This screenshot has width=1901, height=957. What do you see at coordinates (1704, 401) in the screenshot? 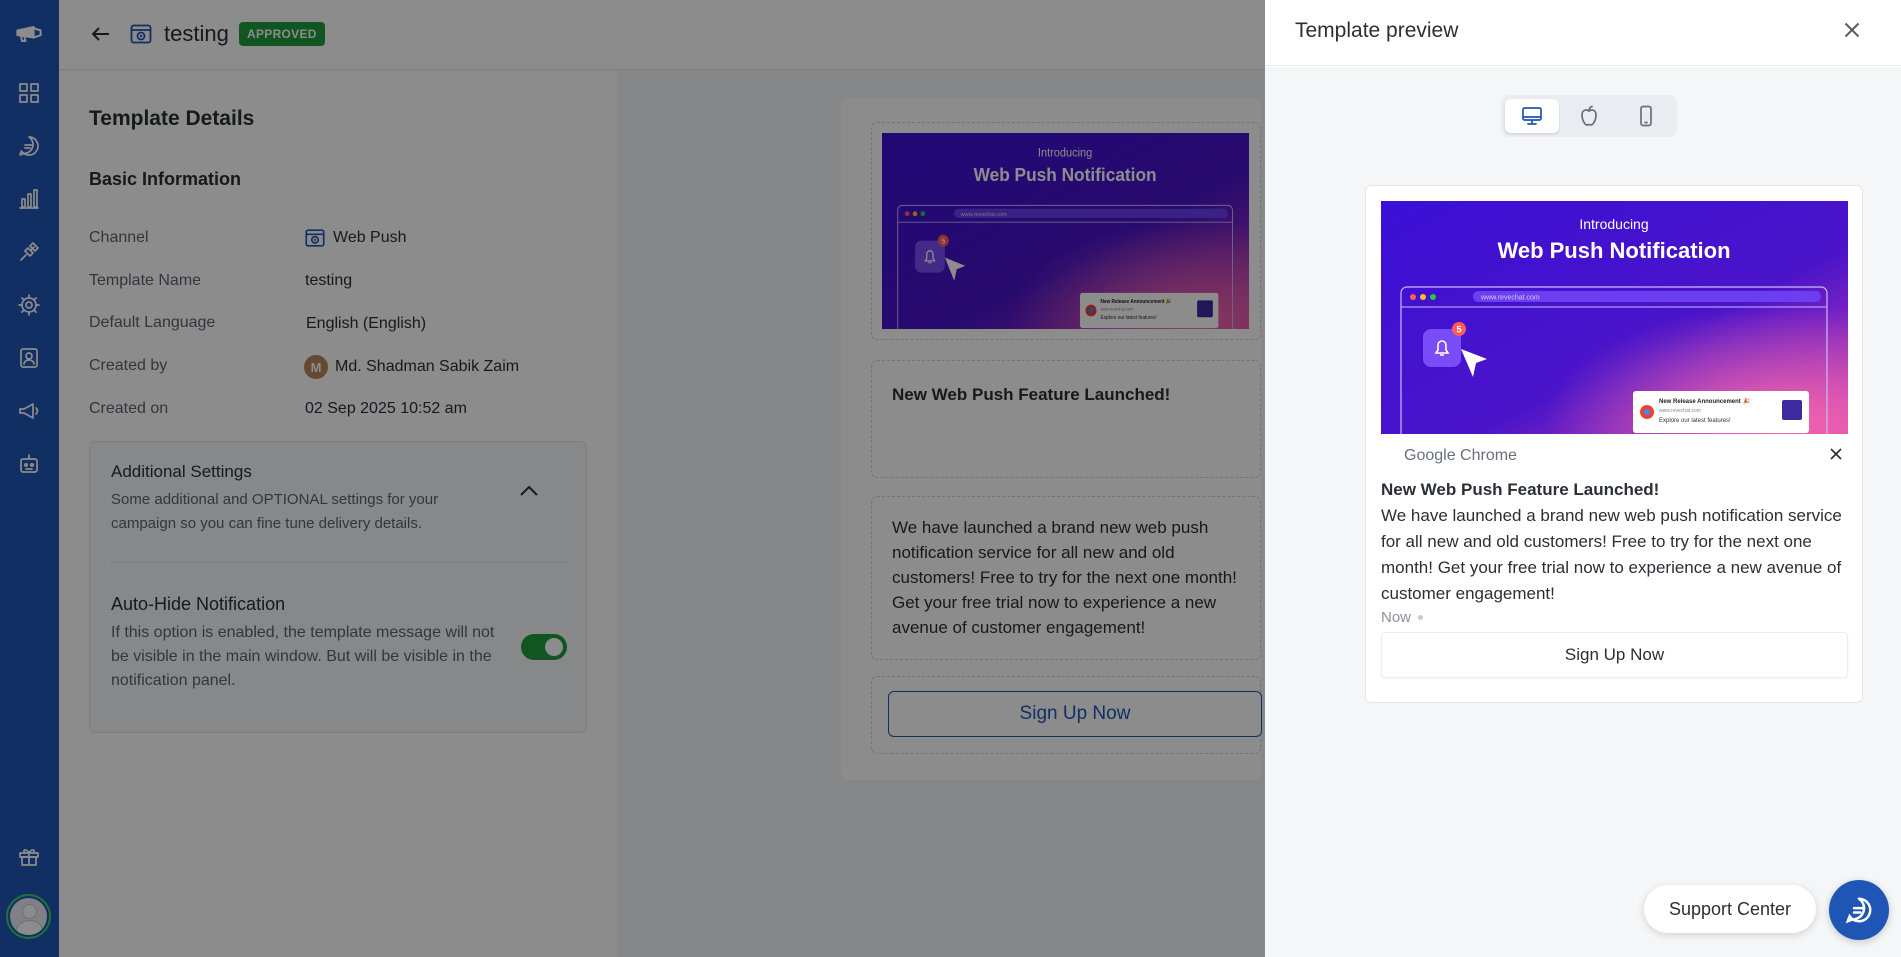
I see `svg-text: New Release Announcement 🎉` at bounding box center [1704, 401].